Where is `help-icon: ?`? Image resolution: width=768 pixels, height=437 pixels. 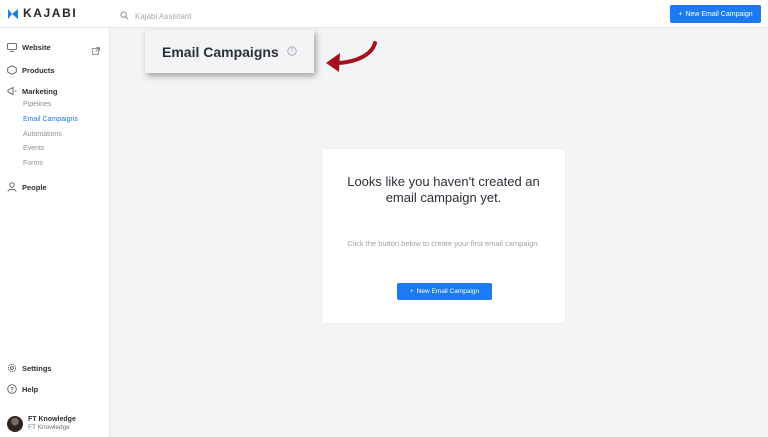
help-icon: ? is located at coordinates (12, 389).